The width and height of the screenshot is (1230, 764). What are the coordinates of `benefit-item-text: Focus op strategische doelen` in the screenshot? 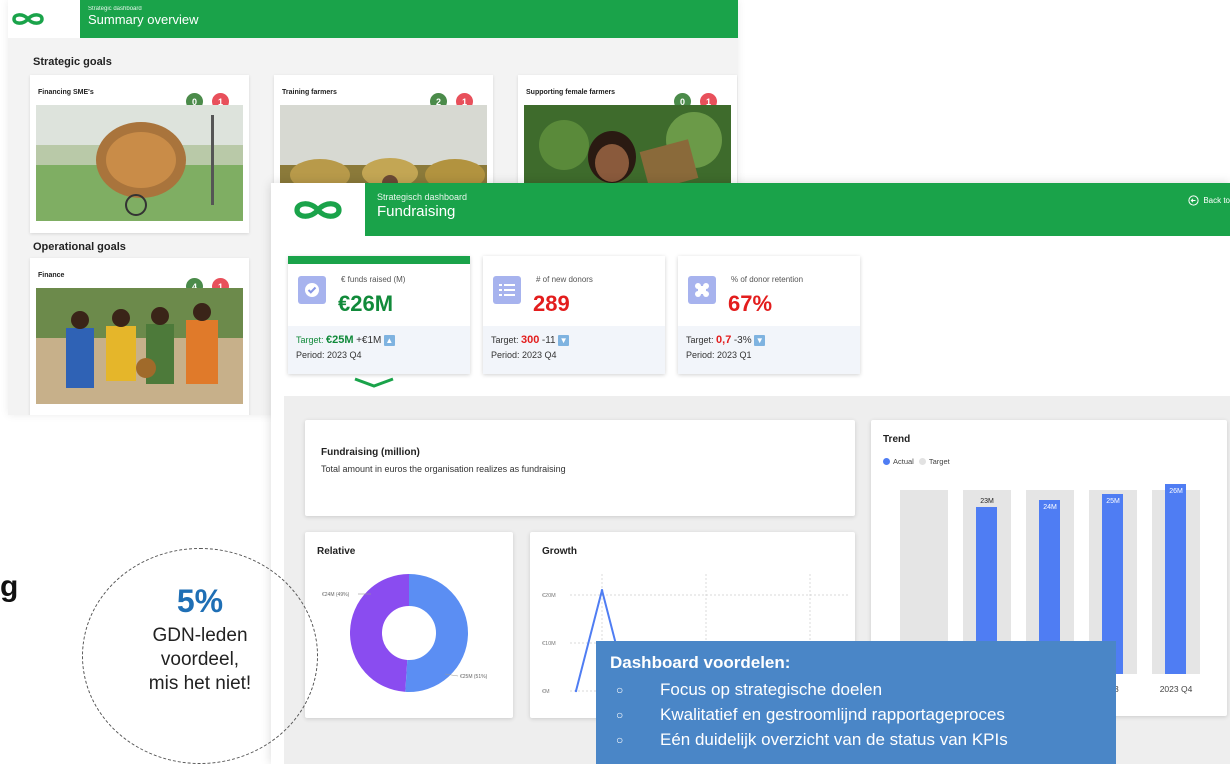 It's located at (771, 689).